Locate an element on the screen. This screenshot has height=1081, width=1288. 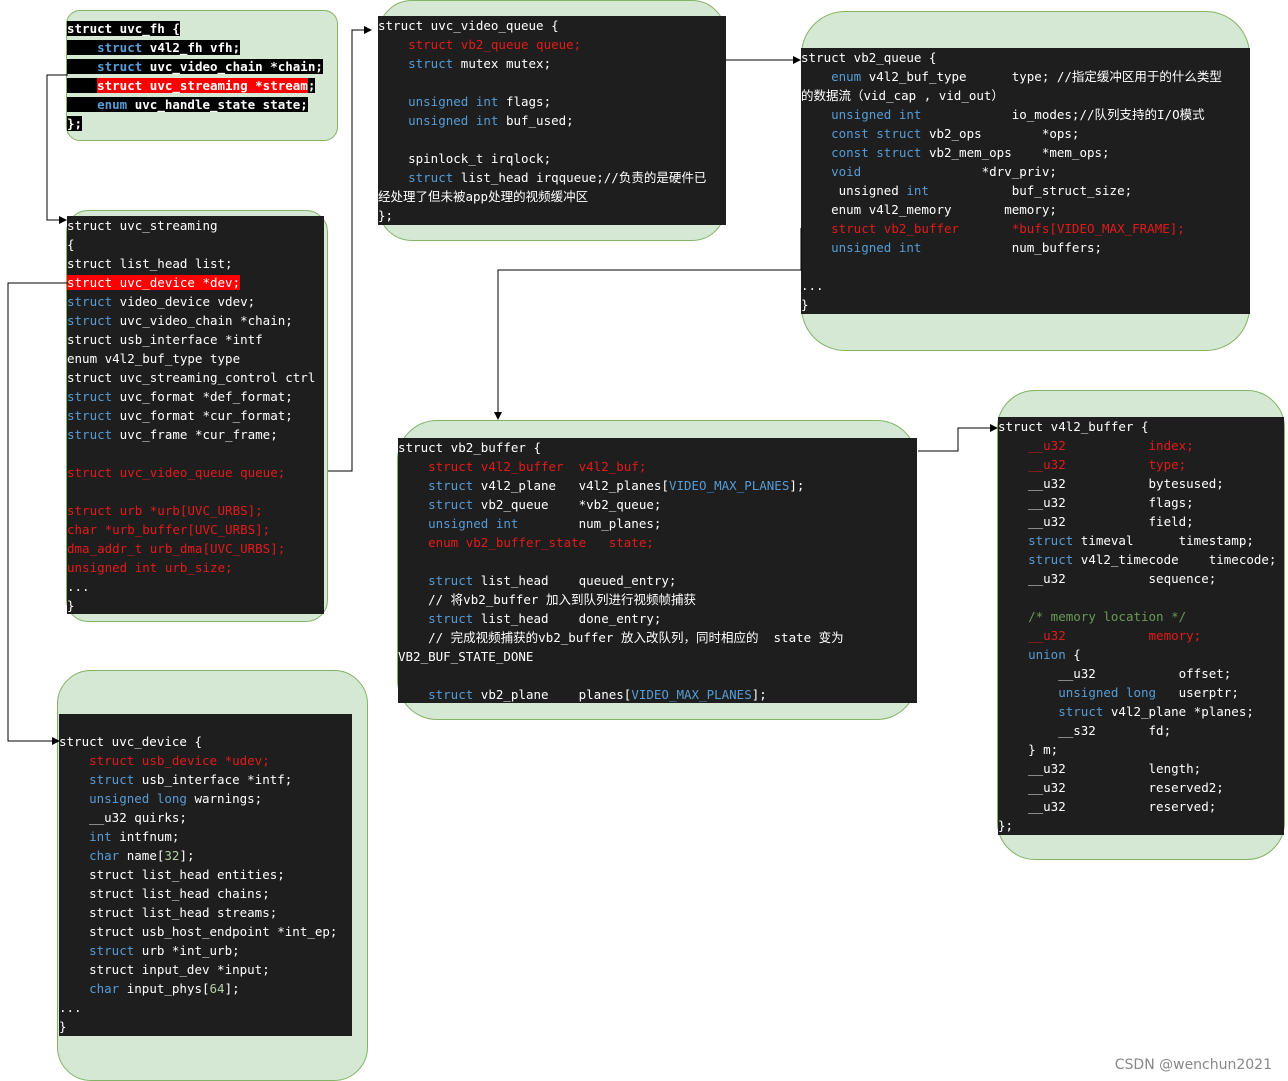
arrow-fh-to-streaming is located at coordinates (57, 149).